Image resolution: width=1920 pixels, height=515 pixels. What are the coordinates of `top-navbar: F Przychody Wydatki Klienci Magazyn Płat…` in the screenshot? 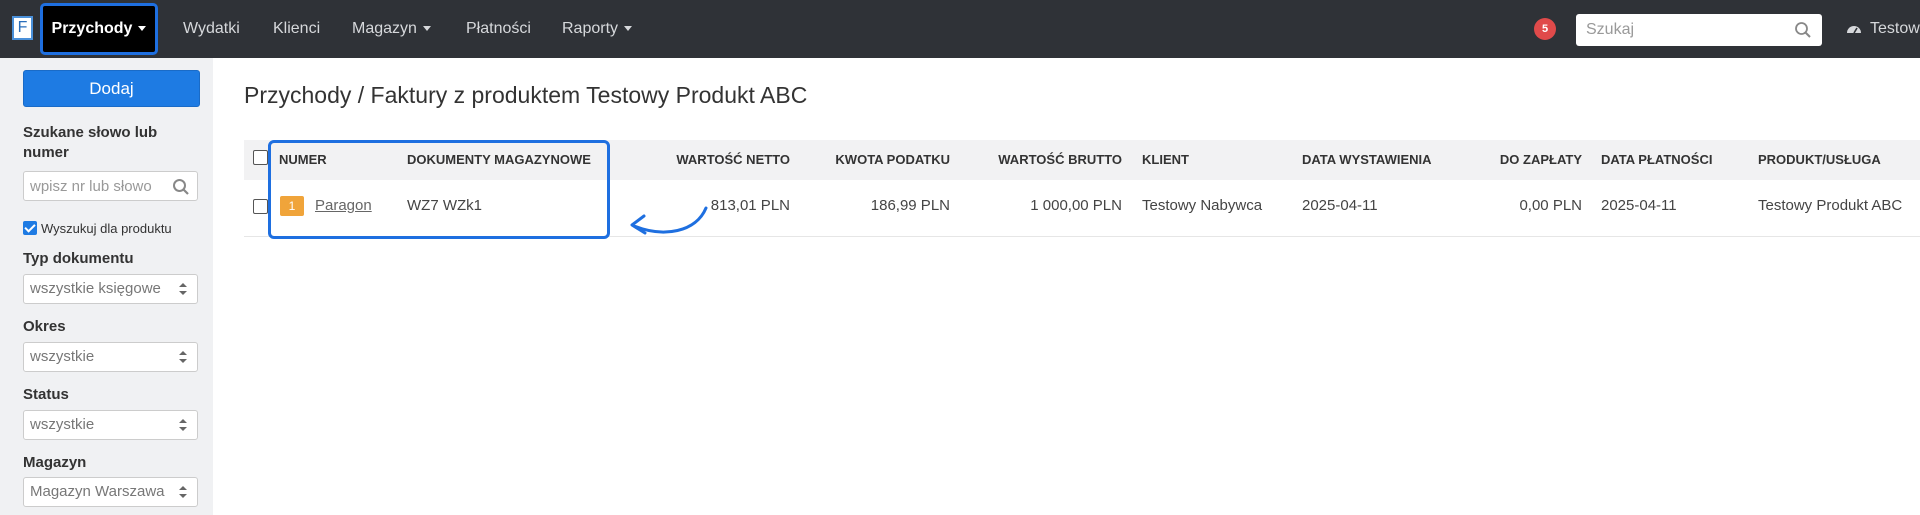 It's located at (960, 29).